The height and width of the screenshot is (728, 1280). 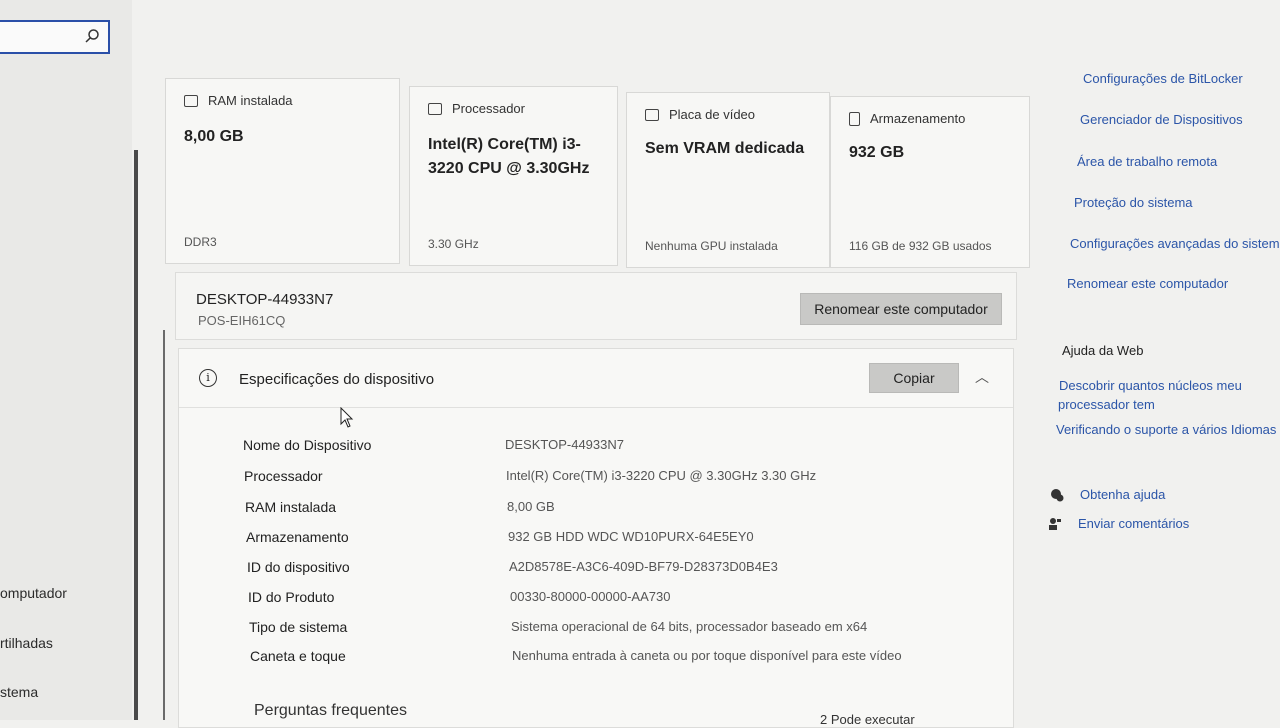 I want to click on spec-key: Armazenamento, so click(x=297, y=537).